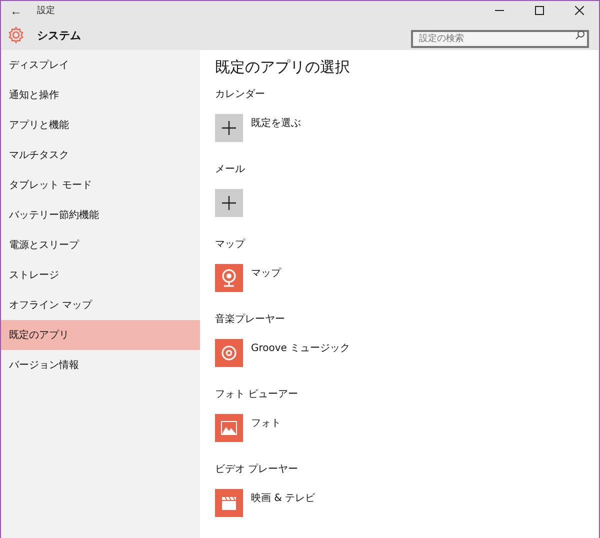 This screenshot has height=538, width=600. What do you see at coordinates (100, 95) in the screenshot?
I see `sidebar-item: 通知と操作` at bounding box center [100, 95].